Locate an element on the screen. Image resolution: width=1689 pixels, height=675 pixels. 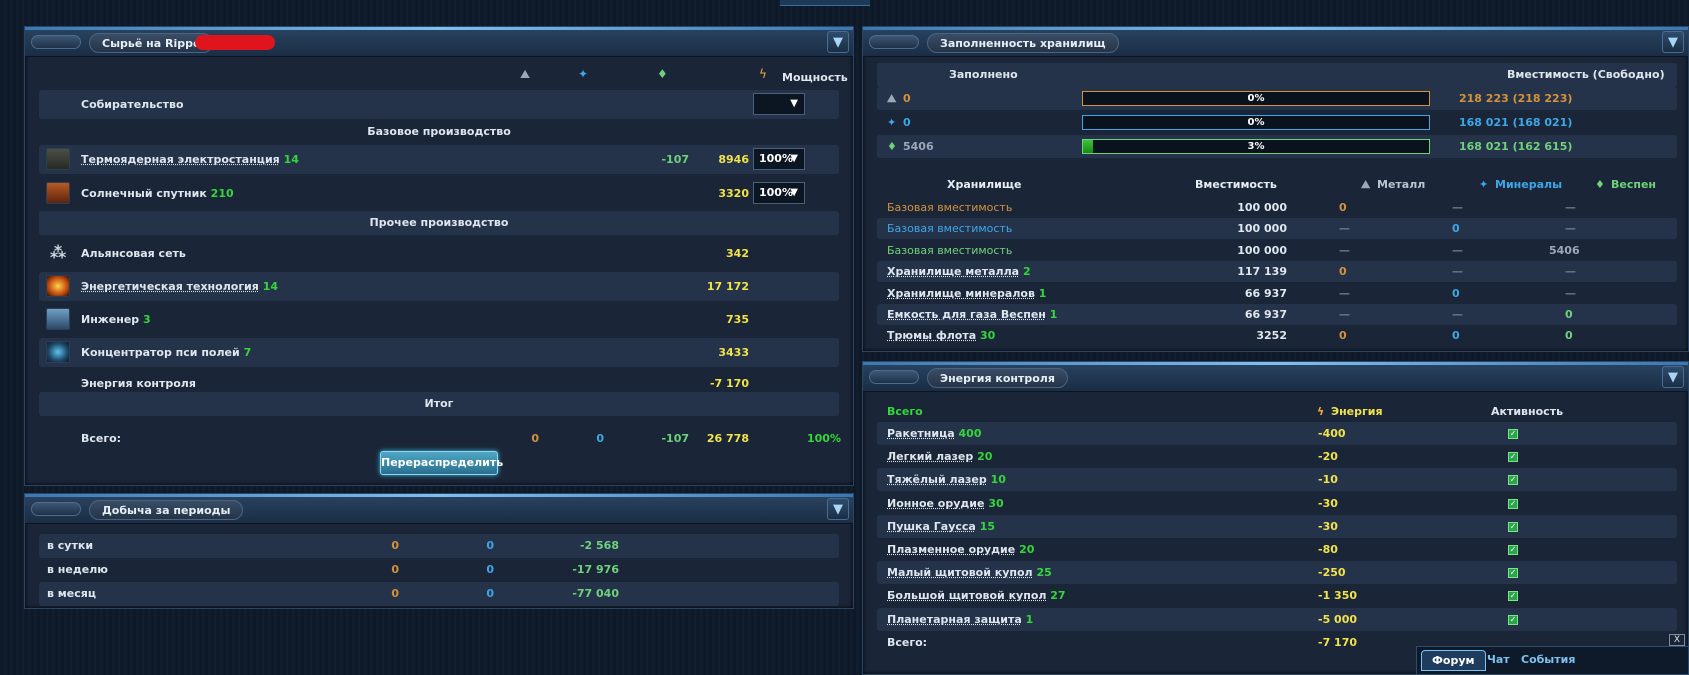
storage-level: 1 is located at coordinates (1053, 314).